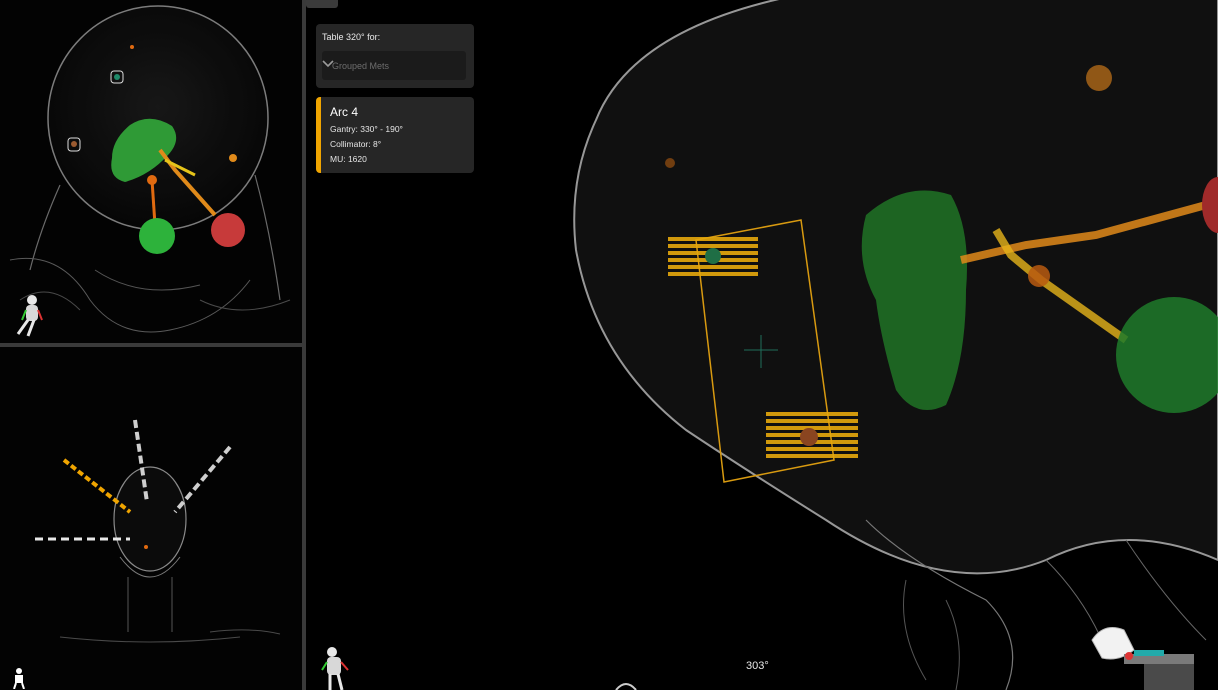 Image resolution: width=1218 pixels, height=690 pixels. I want to click on plan-group-dropdown: Grouped Mets, so click(394, 65).